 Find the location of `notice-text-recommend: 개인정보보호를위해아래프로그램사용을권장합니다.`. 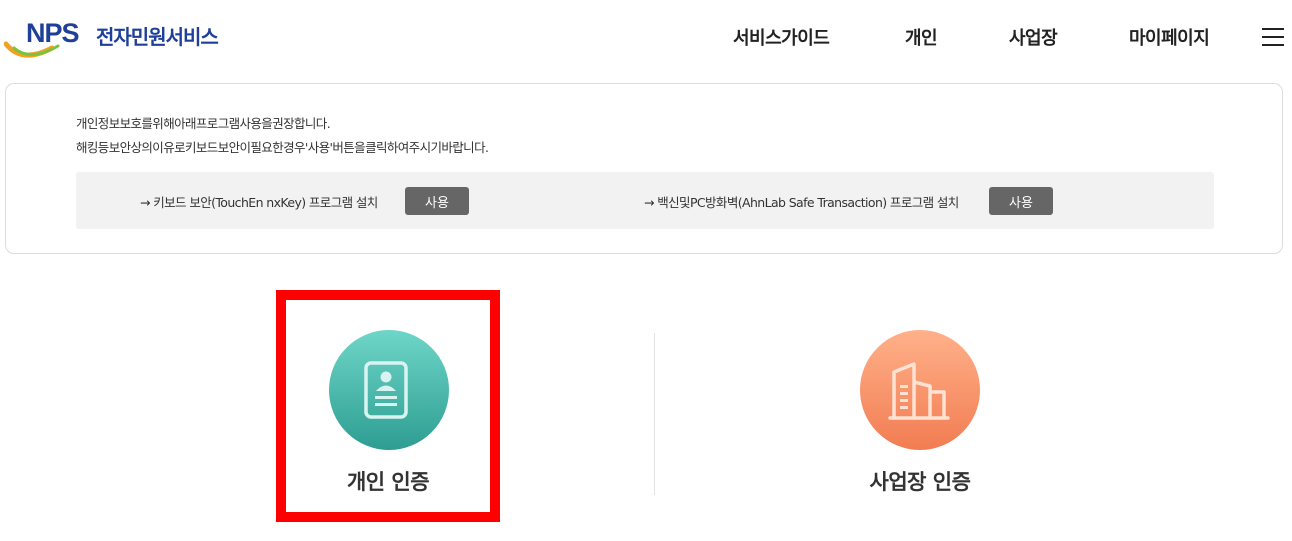

notice-text-recommend: 개인정보보호를위해아래프로그램사용을권장합니다. is located at coordinates (203, 123).